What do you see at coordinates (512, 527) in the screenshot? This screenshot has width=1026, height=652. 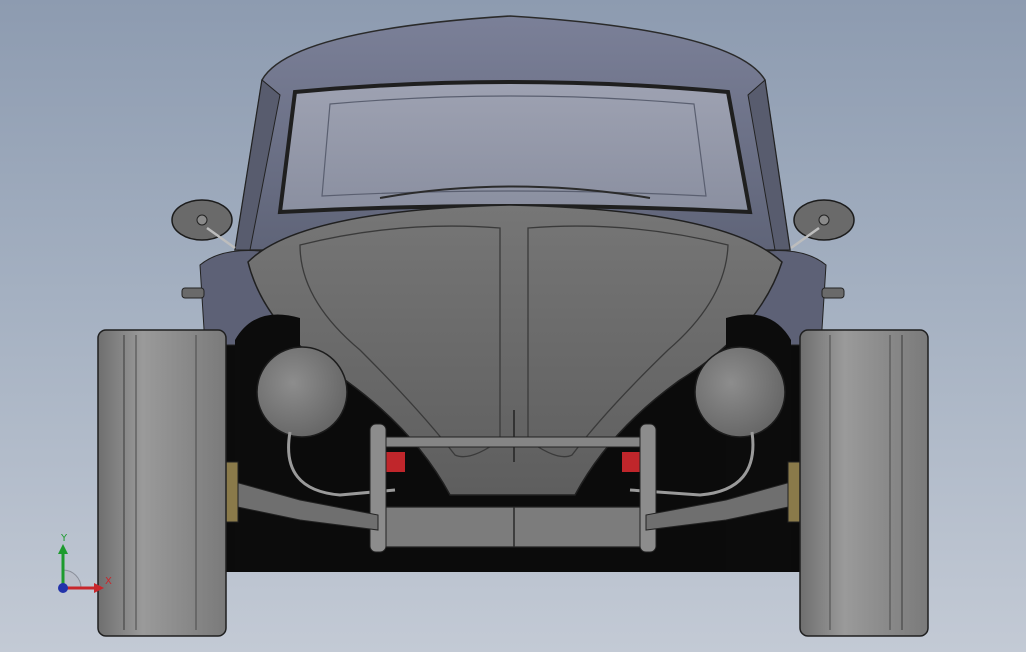 I see `front-beam` at bounding box center [512, 527].